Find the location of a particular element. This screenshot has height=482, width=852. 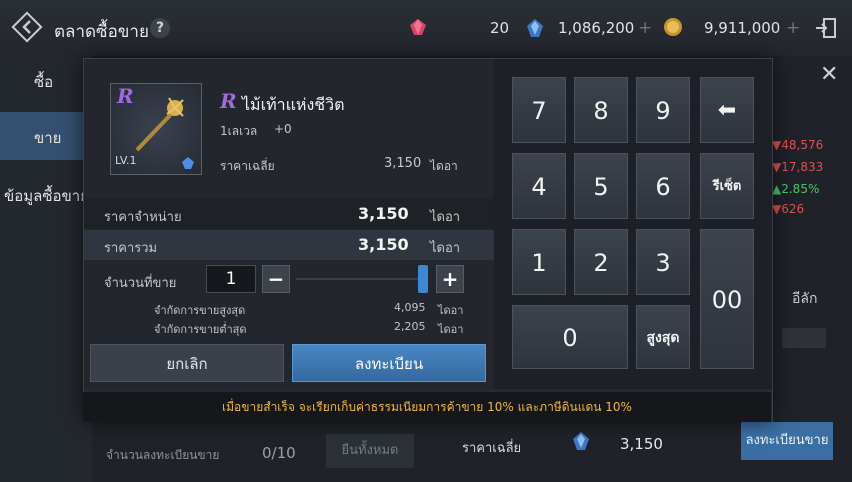

sidebar-item-label: ข้อมูลซื้อขาย is located at coordinates (46, 196).